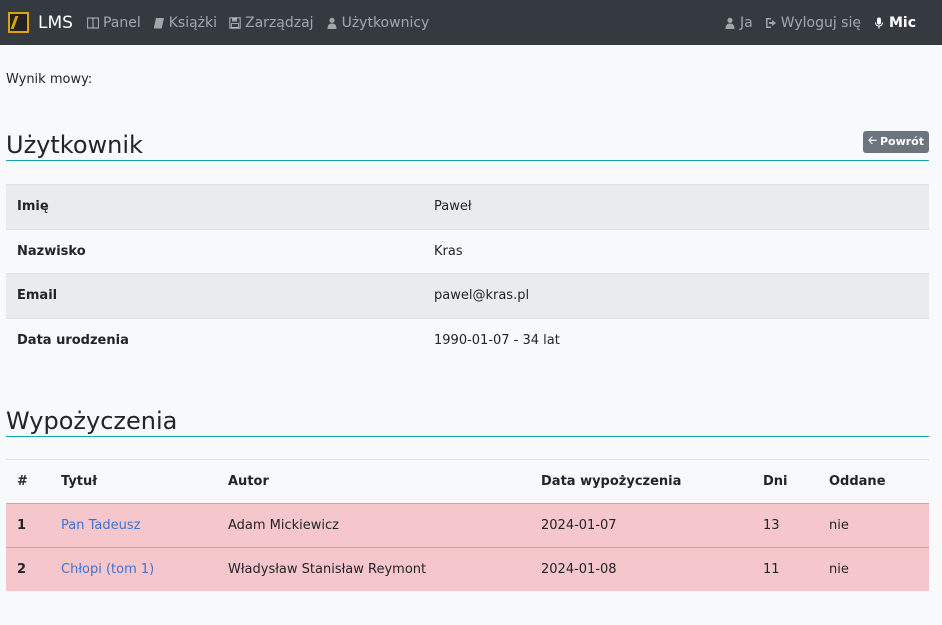 The image size is (942, 625). Describe the element at coordinates (857, 481) in the screenshot. I see `column-header: Oddane` at that location.